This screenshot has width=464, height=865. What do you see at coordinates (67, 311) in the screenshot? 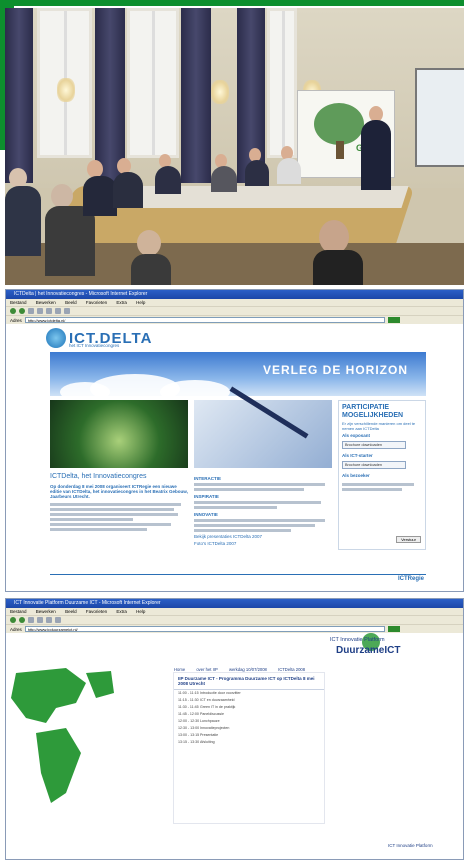
I see `favorites-icon` at bounding box center [67, 311].